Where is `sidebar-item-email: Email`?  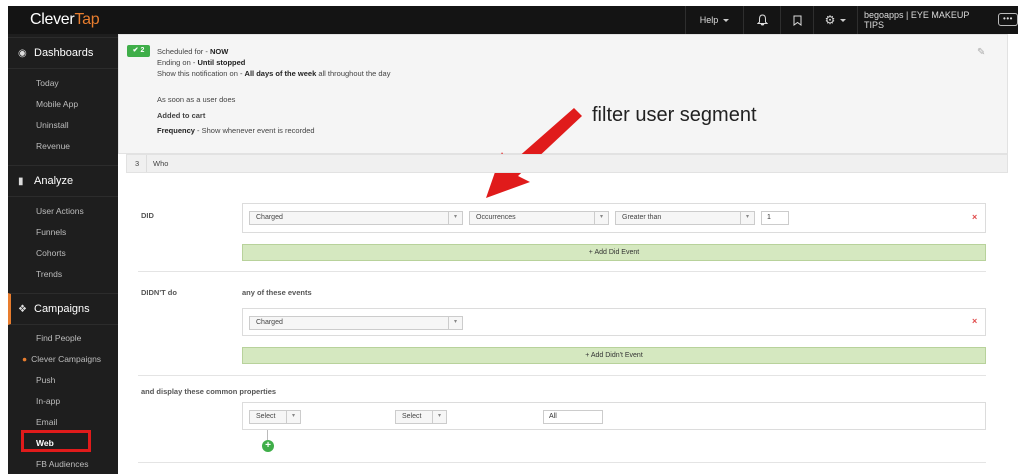 sidebar-item-email: Email is located at coordinates (46, 422).